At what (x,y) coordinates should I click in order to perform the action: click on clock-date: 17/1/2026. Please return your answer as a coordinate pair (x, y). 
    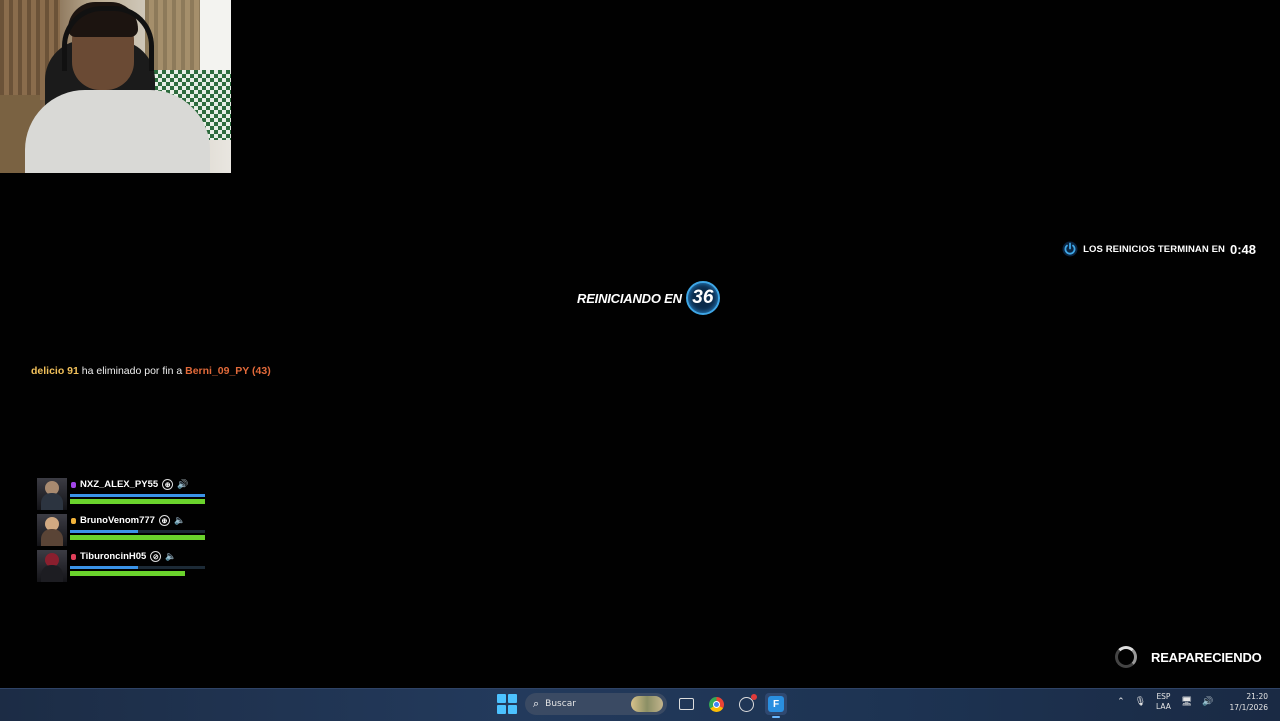
    Looking at the image, I should click on (1248, 707).